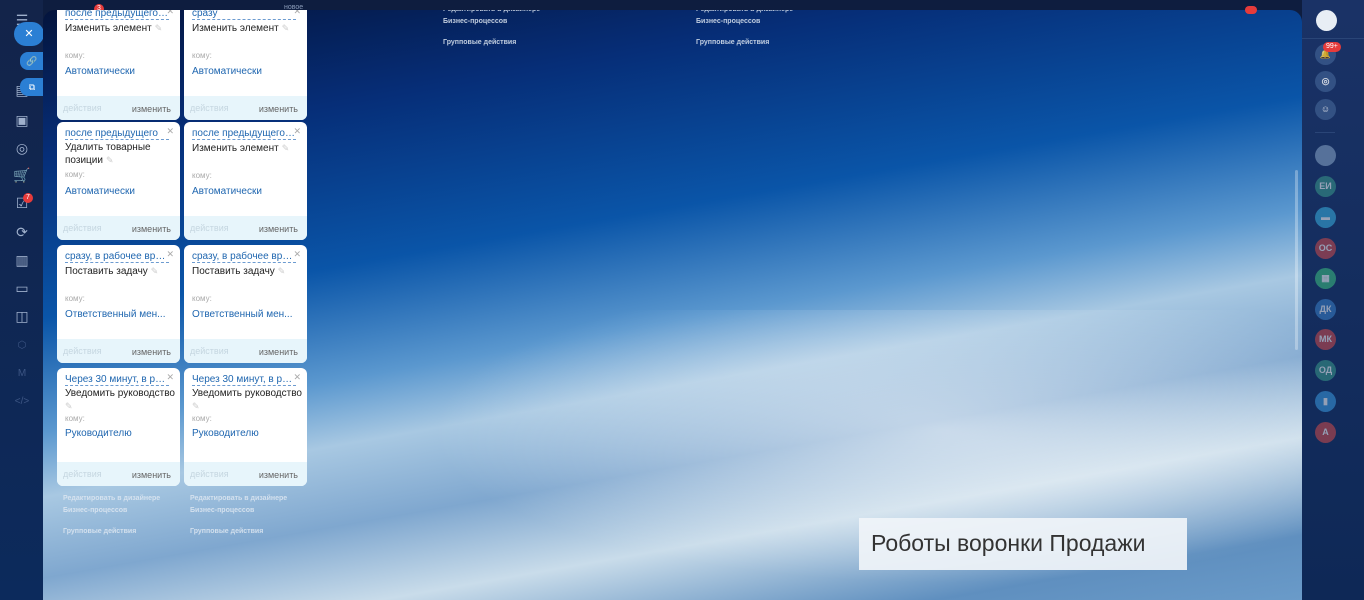  I want to click on copy-link-button: 🔗, so click(32, 61).